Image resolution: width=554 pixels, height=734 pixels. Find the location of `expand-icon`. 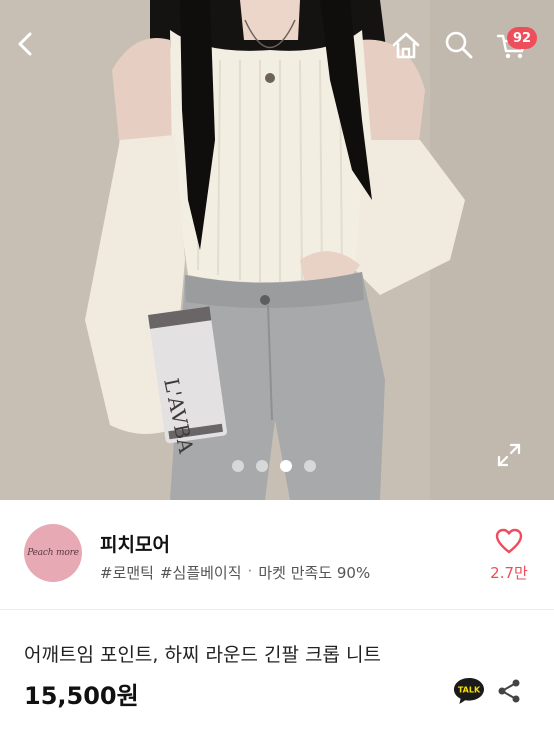

expand-icon is located at coordinates (509, 455).